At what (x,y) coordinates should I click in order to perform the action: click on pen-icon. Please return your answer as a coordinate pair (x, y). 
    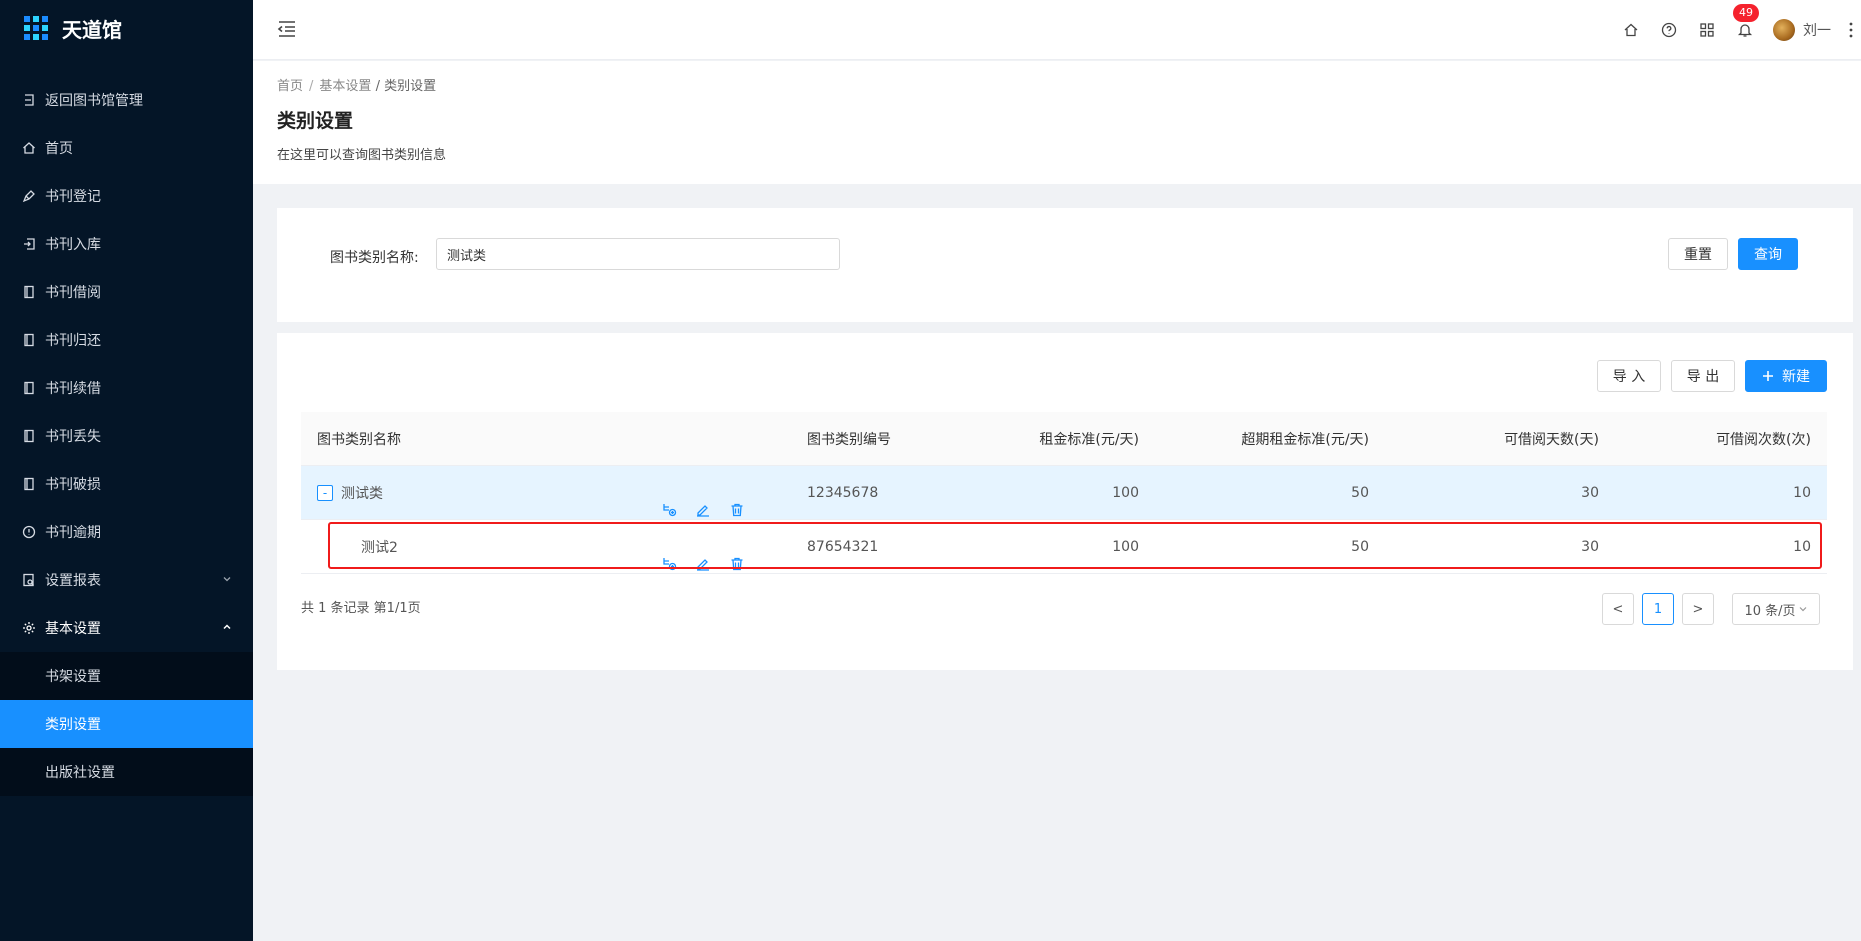
    Looking at the image, I should click on (29, 196).